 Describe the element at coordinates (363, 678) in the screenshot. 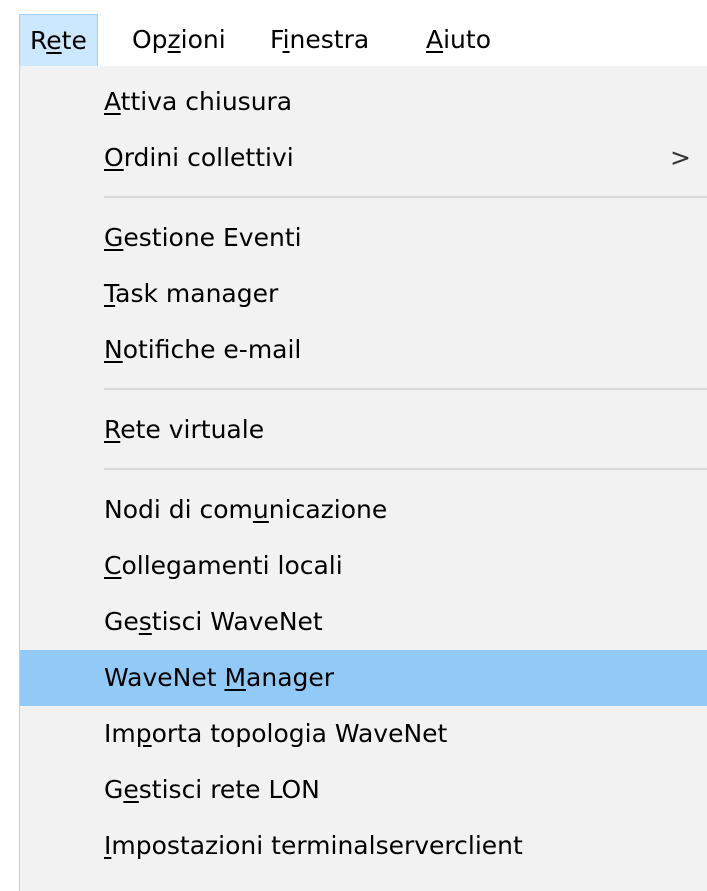

I see `menu-item-wavenet-manager: WaveNet Manager` at that location.